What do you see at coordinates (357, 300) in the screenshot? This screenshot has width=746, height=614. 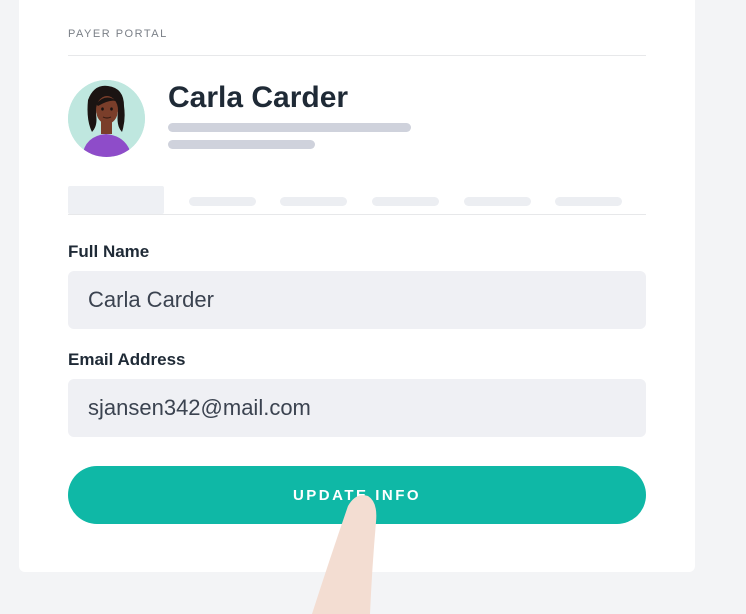 I see `full-name-input` at bounding box center [357, 300].